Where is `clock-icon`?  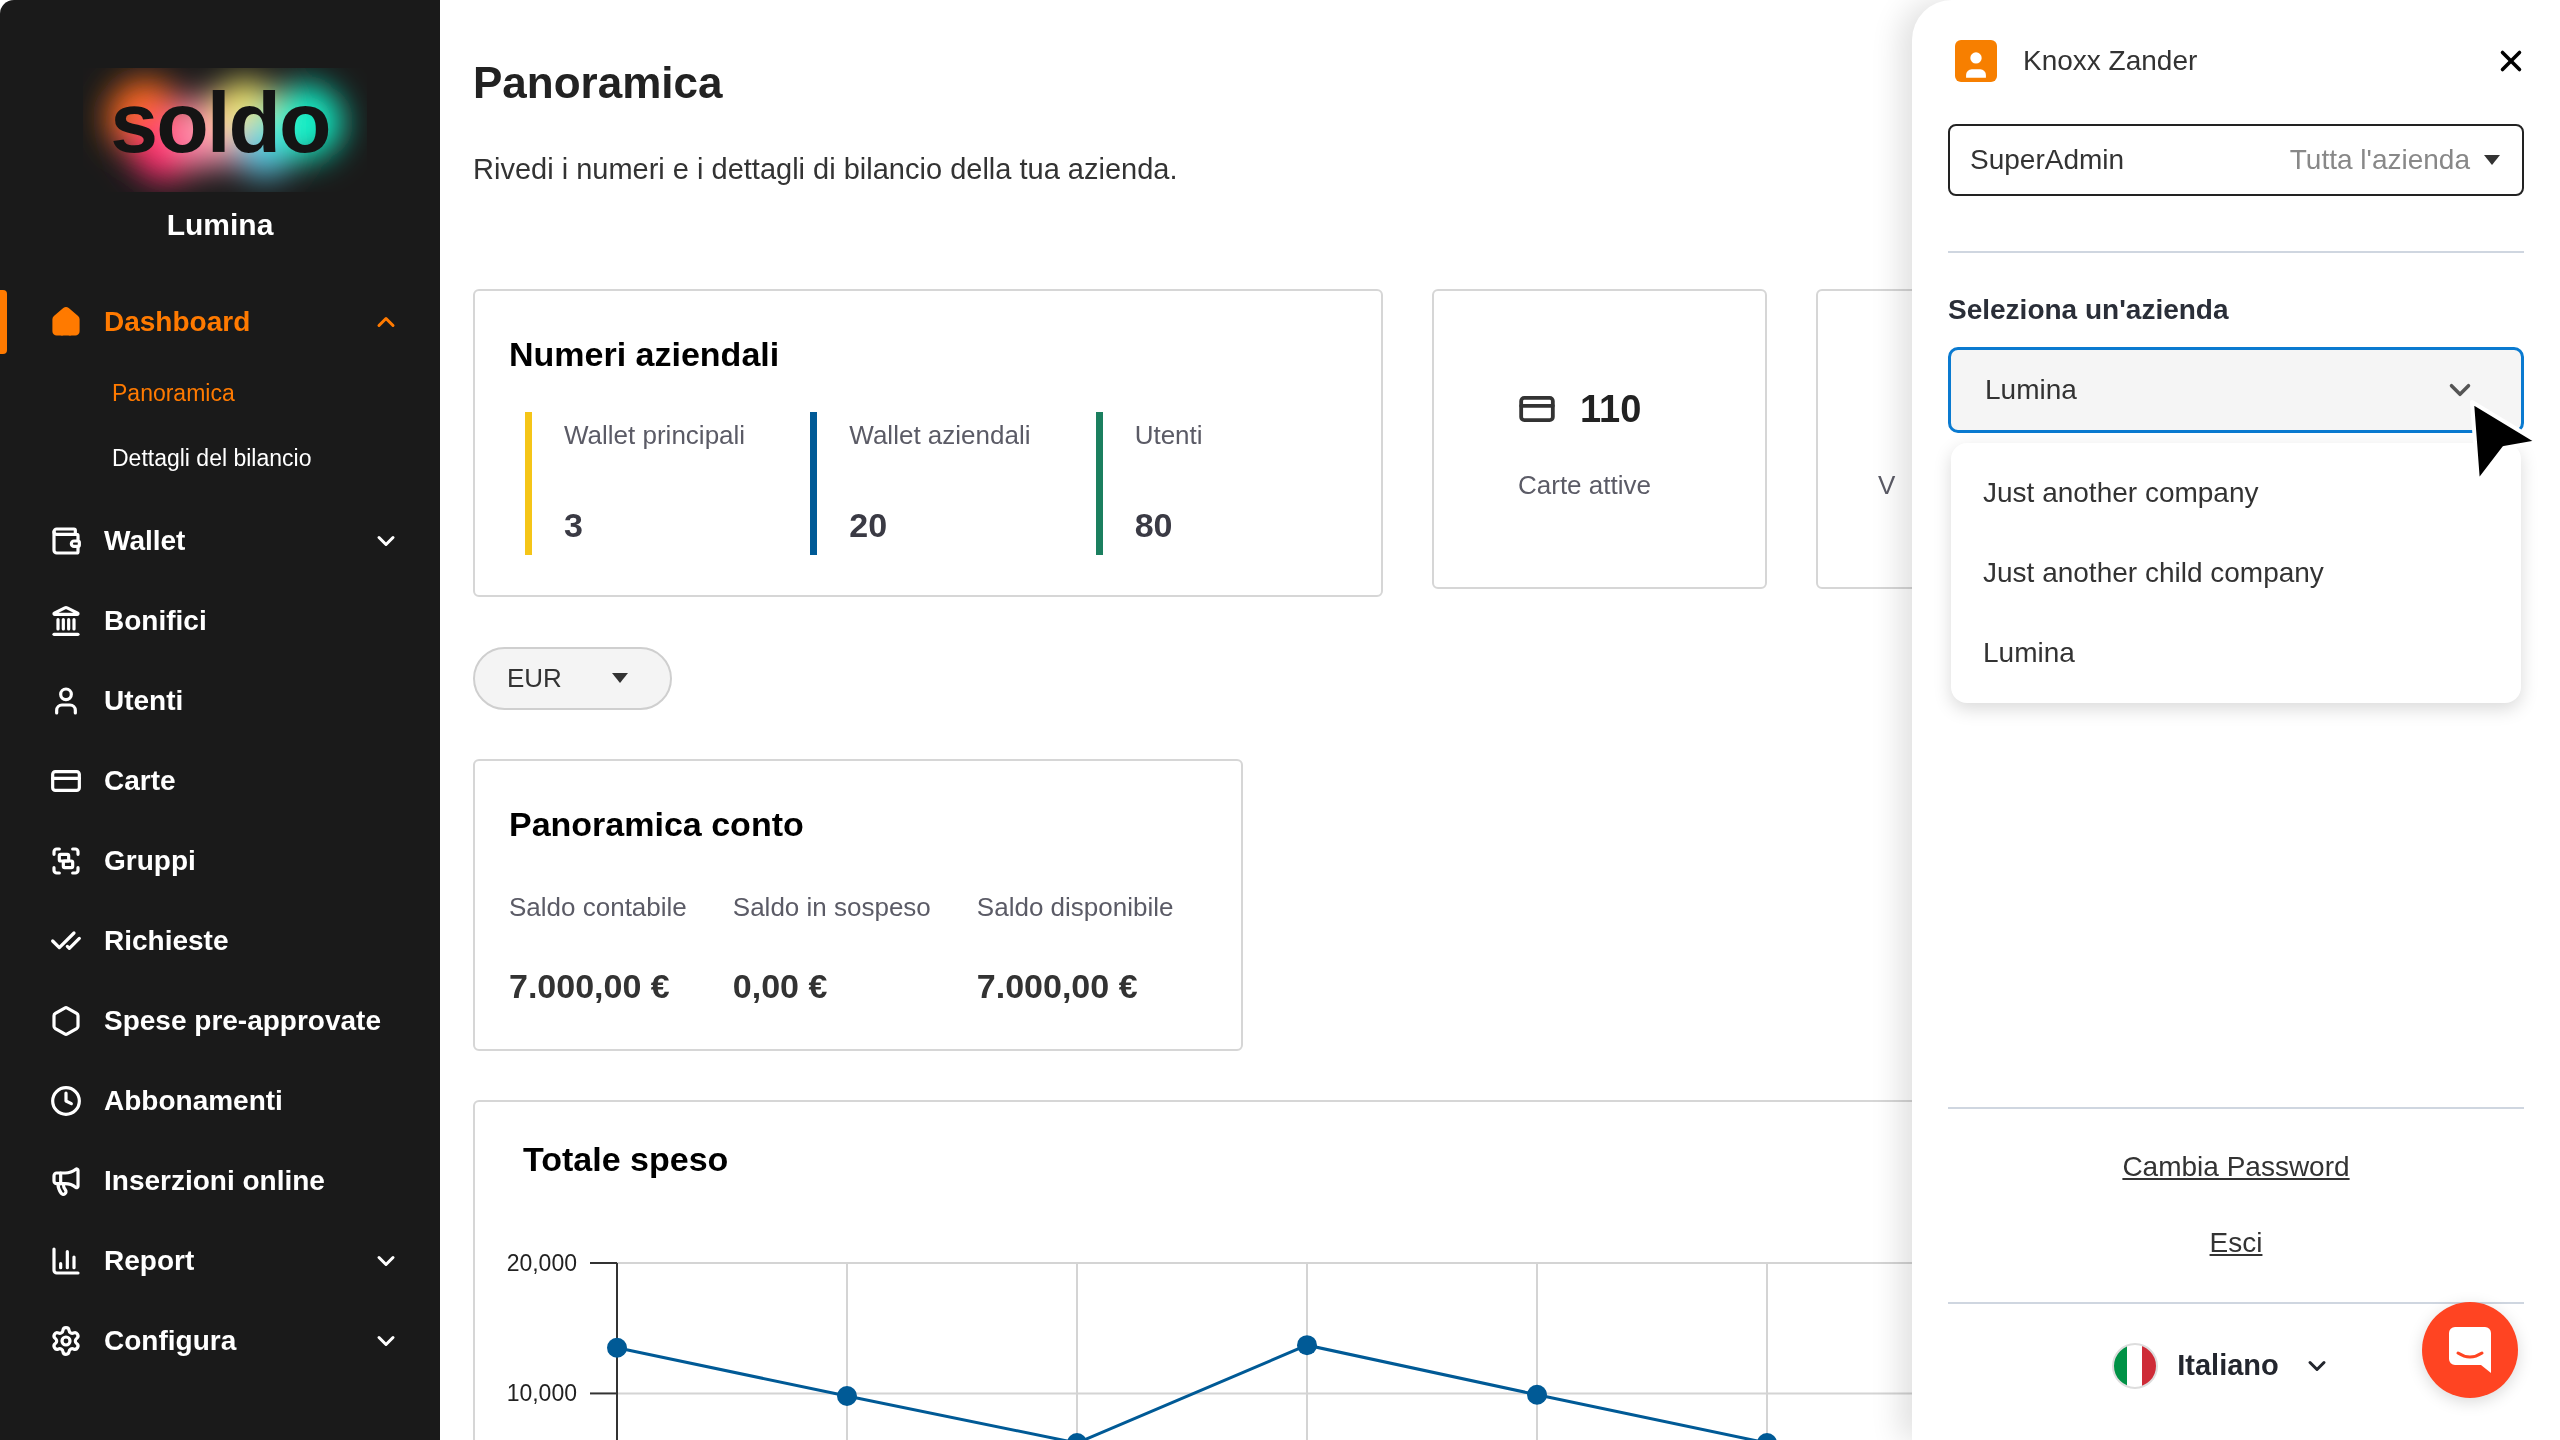 clock-icon is located at coordinates (66, 1101).